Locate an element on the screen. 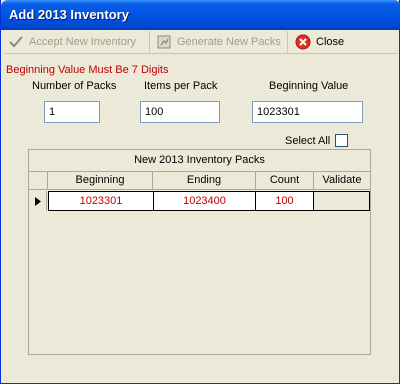 The height and width of the screenshot is (384, 400). grid-caption: New 2013 Inventory Packs is located at coordinates (199, 161).